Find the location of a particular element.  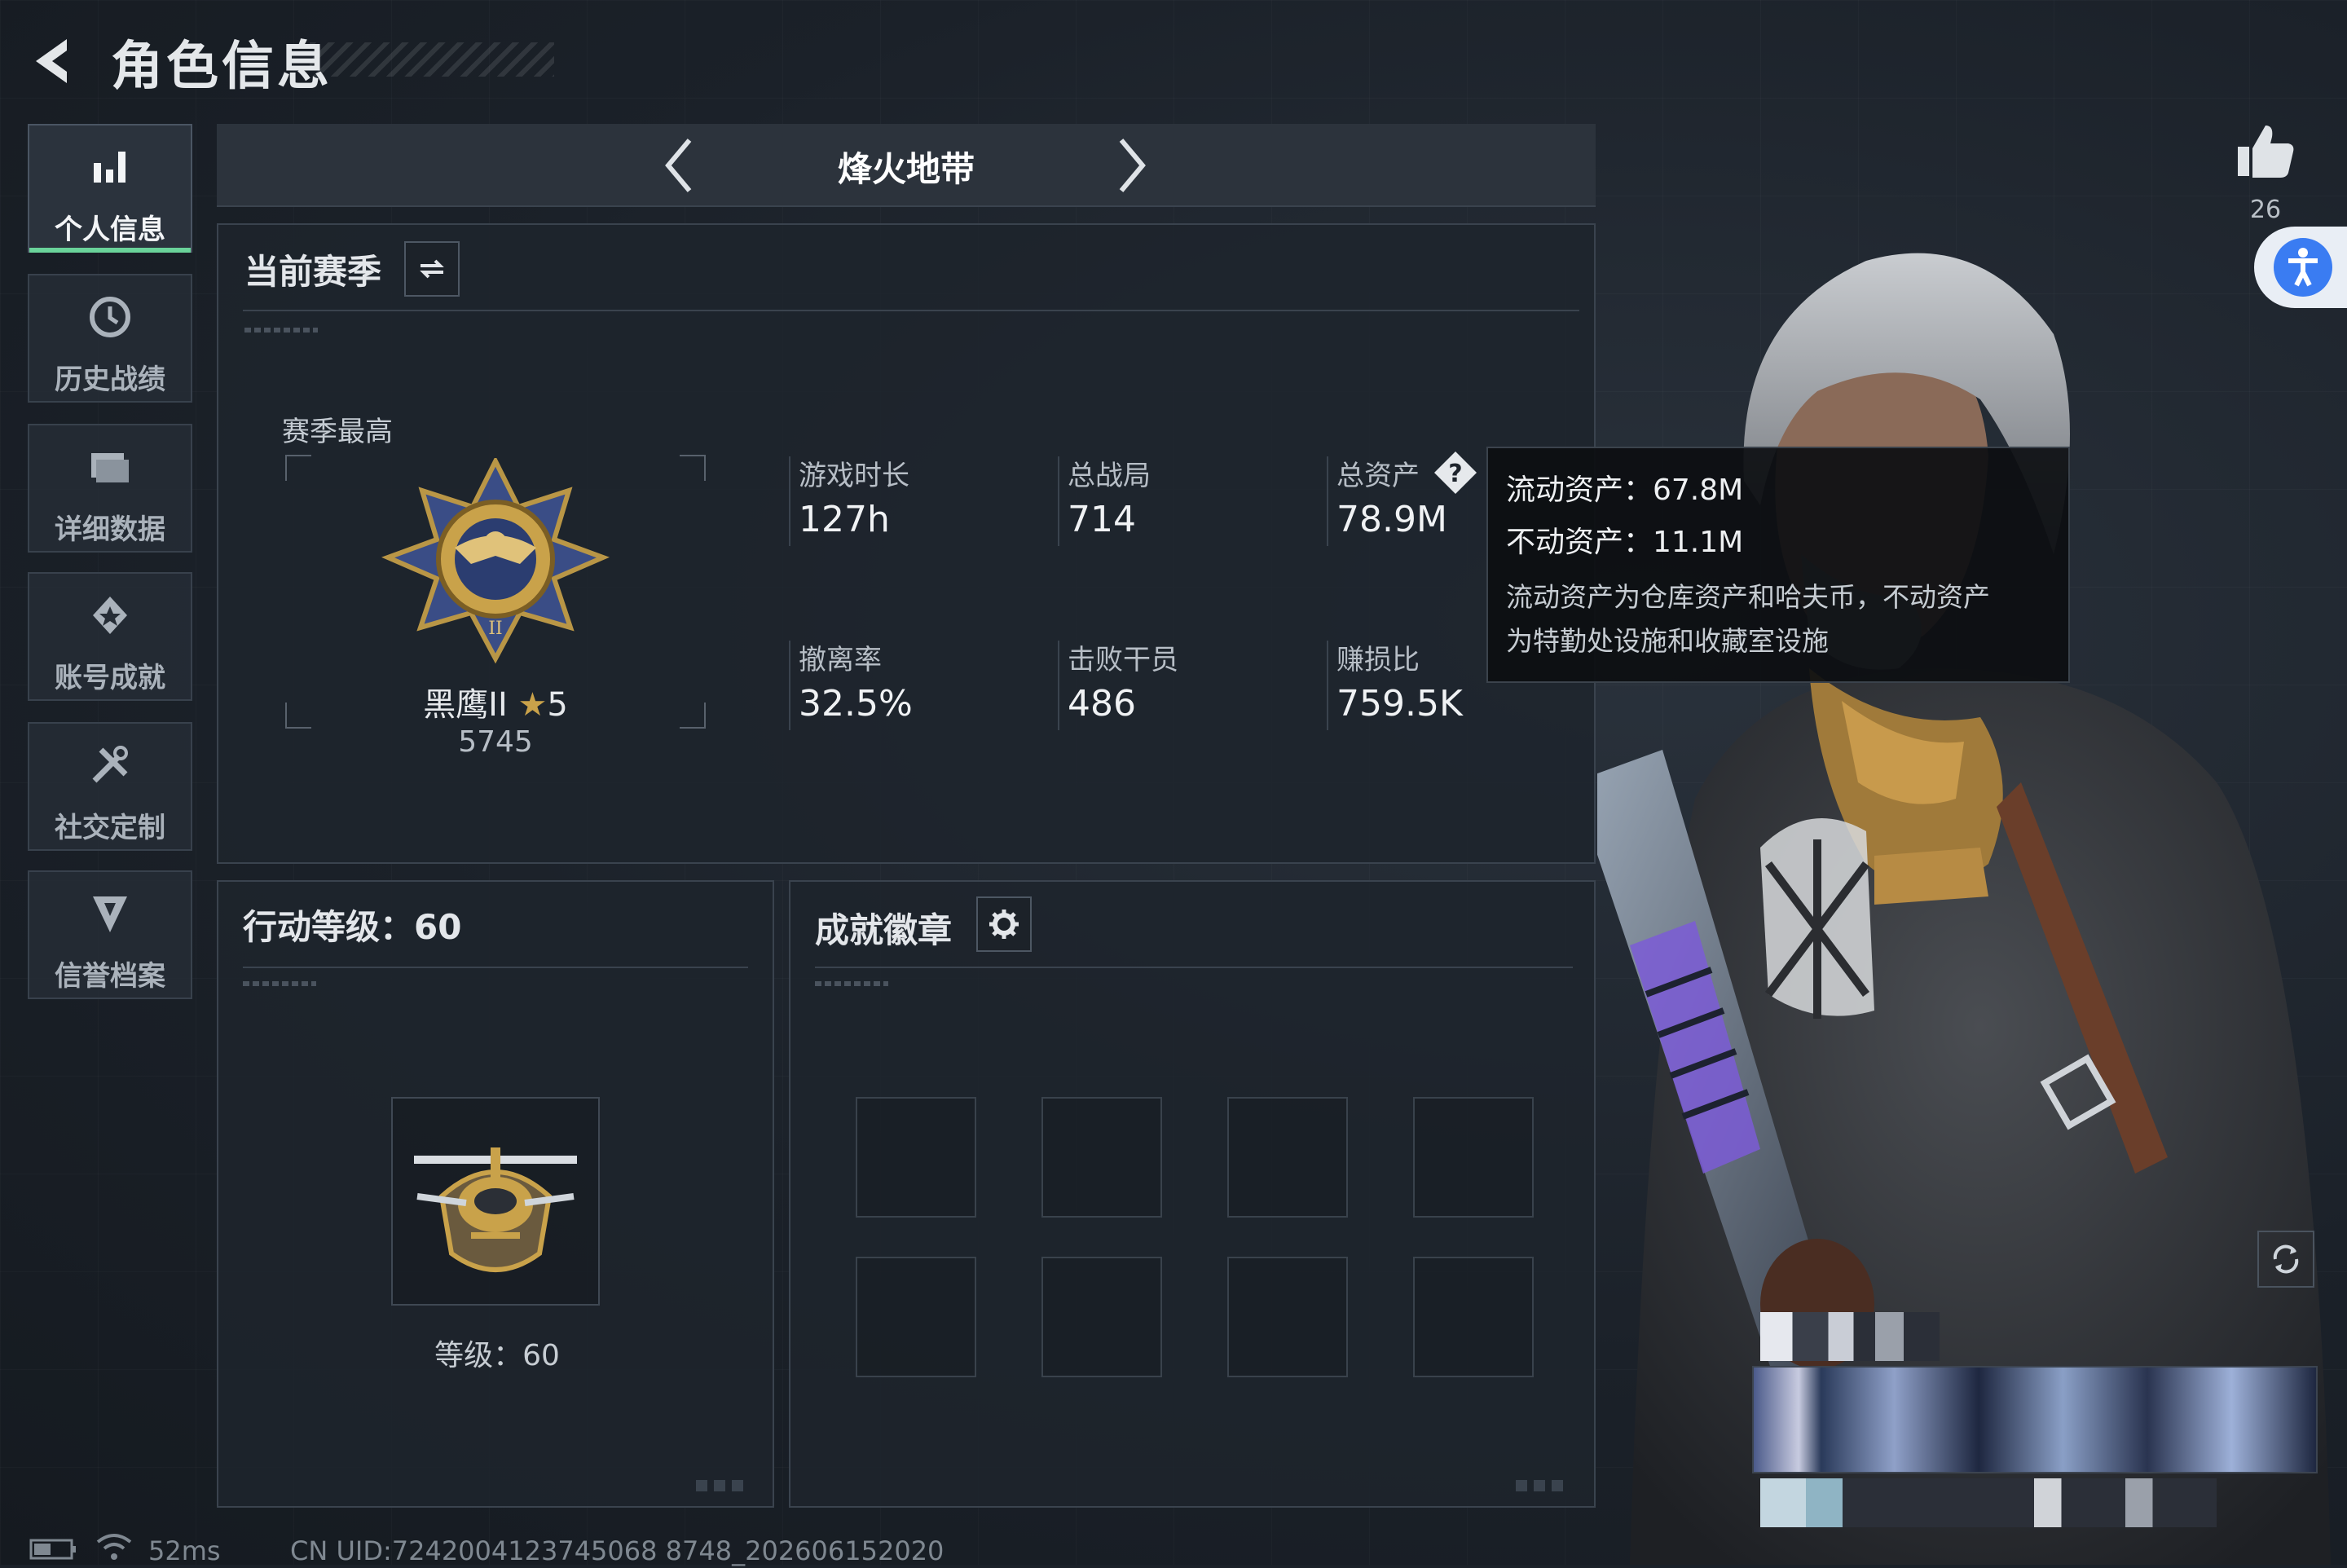

sidebar-item-history: 历史战绩 is located at coordinates (110, 338).